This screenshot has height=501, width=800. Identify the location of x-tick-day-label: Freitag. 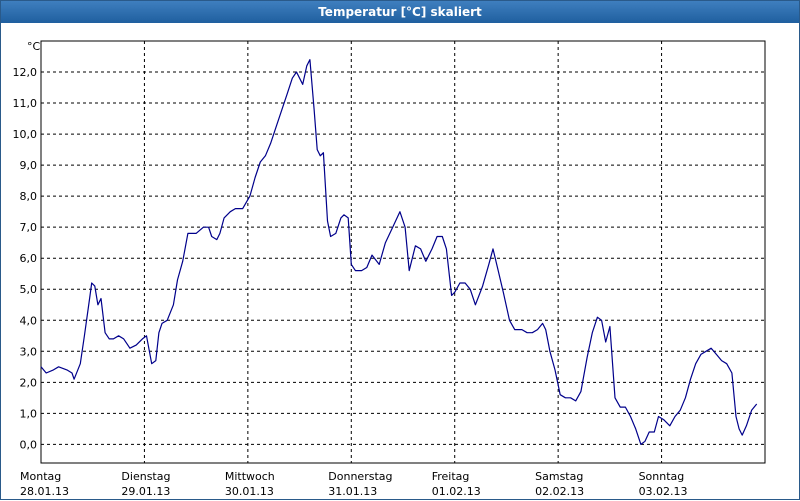
(451, 476).